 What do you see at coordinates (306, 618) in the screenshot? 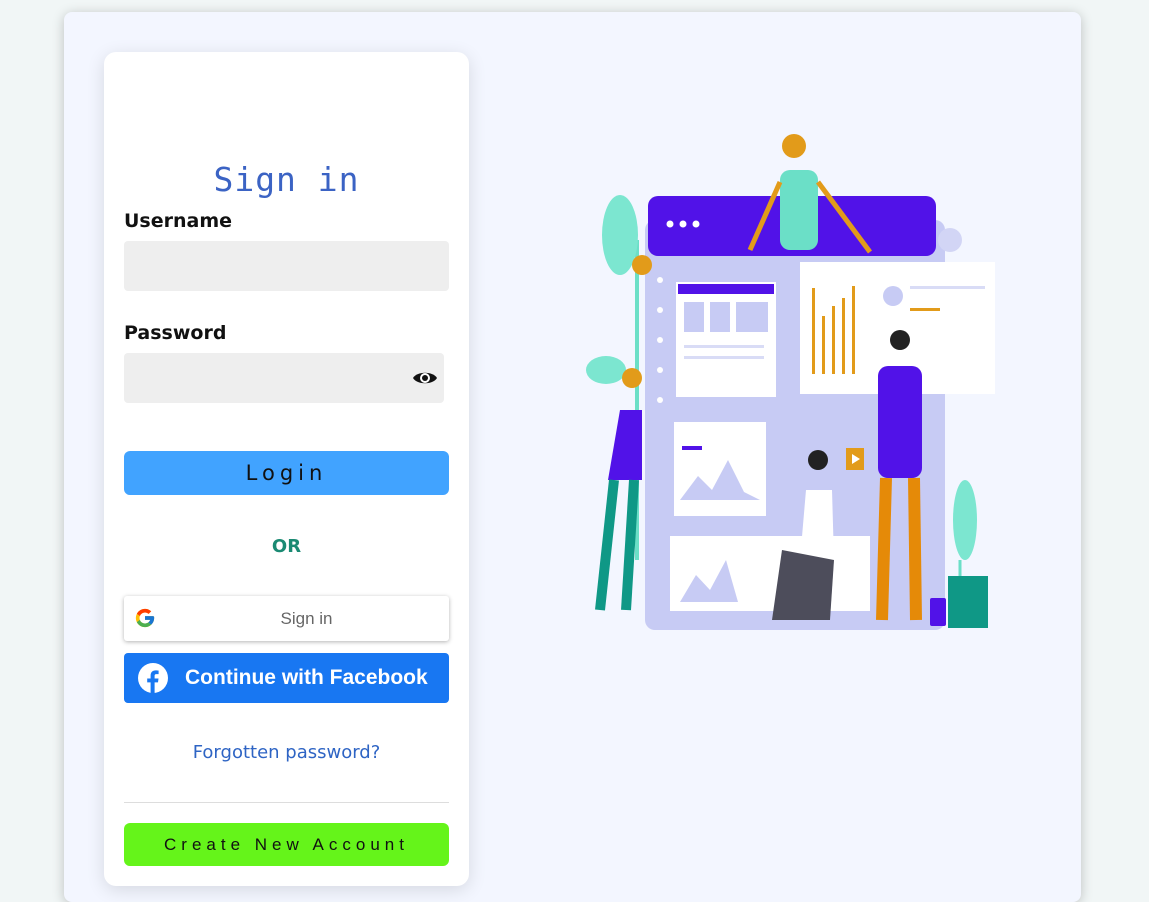
I see `google-button-label: Sign in` at bounding box center [306, 618].